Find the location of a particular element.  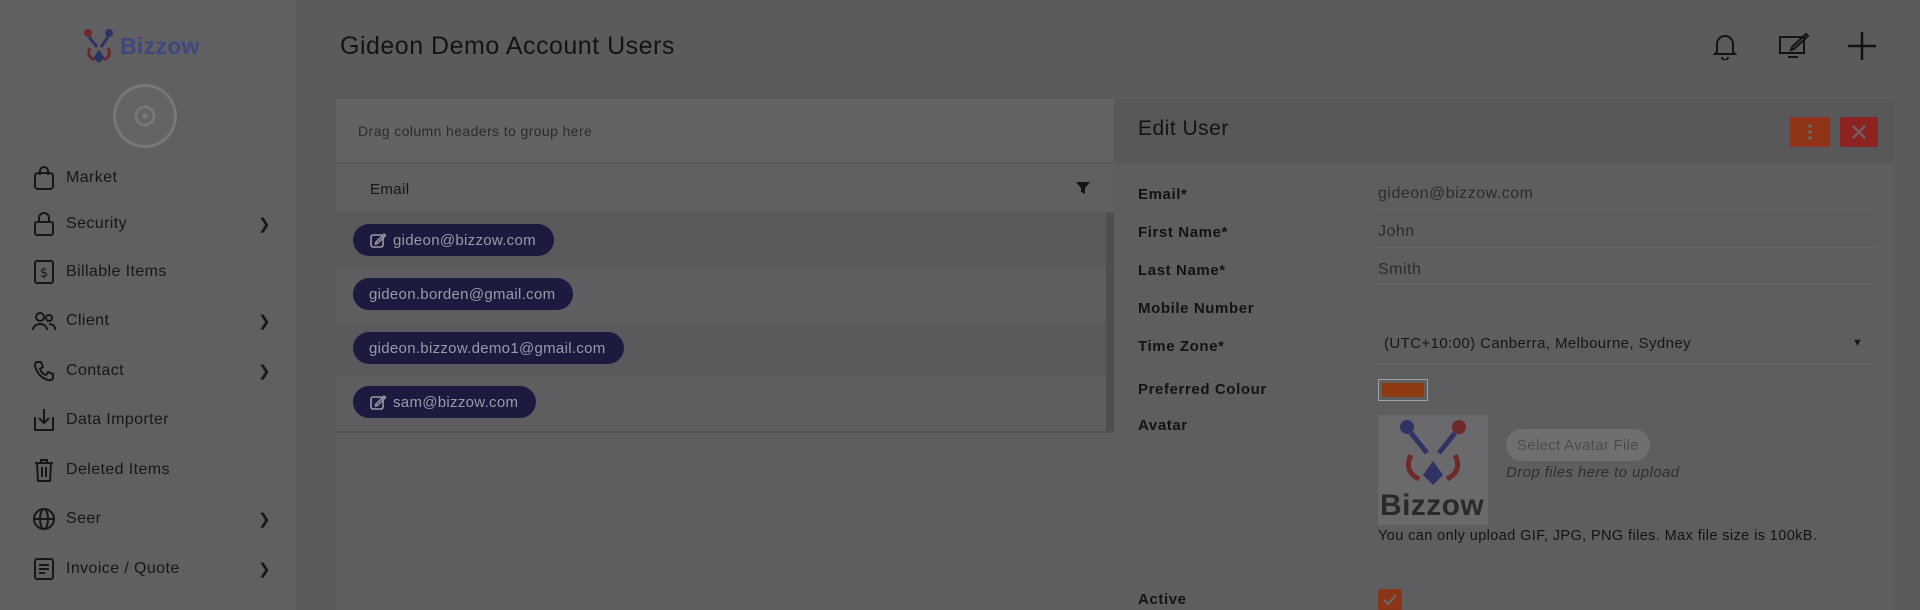

trash-icon is located at coordinates (44, 470).